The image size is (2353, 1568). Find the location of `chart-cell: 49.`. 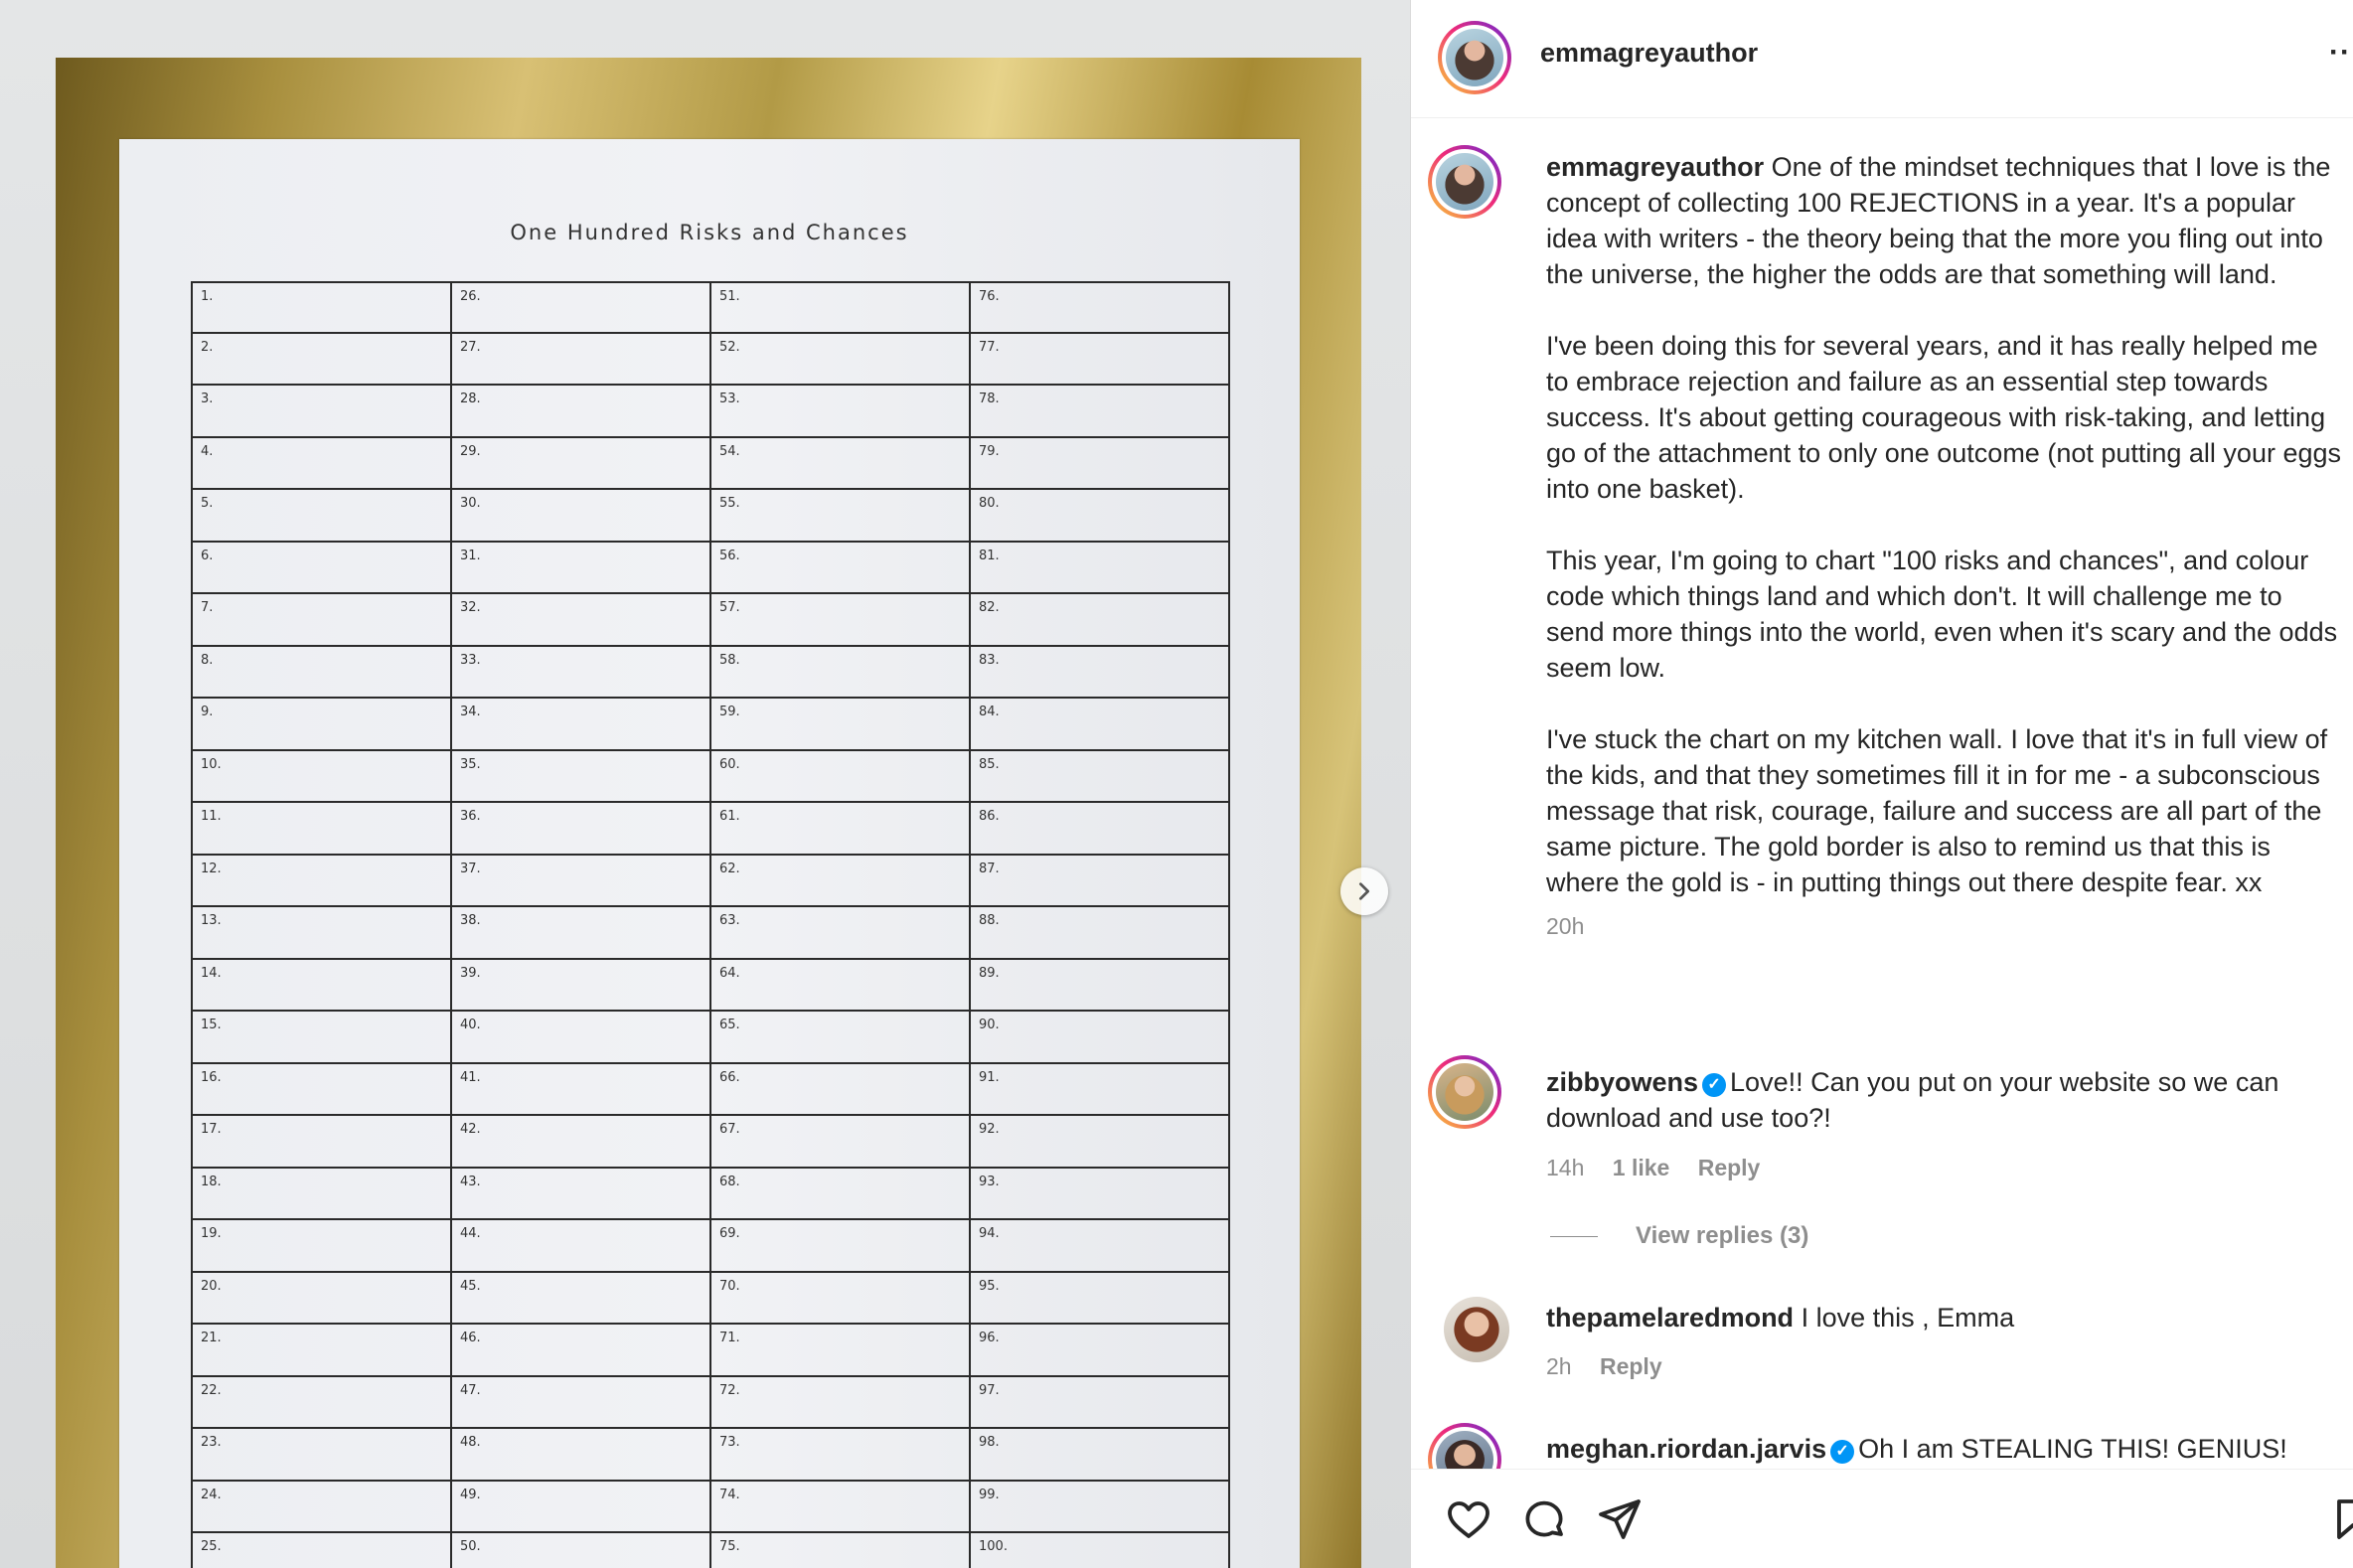

chart-cell: 49. is located at coordinates (580, 1507).